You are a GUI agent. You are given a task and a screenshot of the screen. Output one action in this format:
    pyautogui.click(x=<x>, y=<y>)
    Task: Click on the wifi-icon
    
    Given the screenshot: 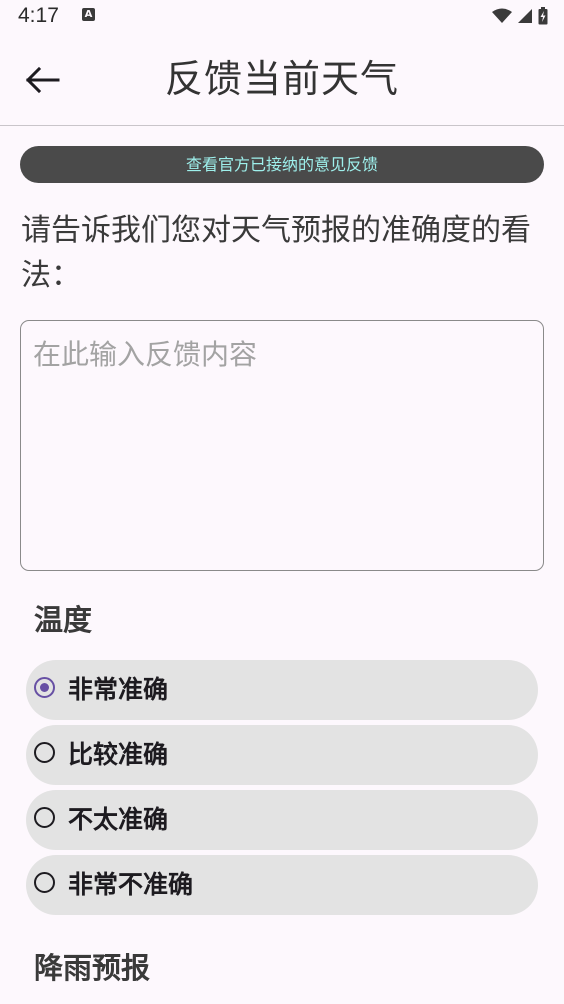 What is the action you would take?
    pyautogui.click(x=502, y=15)
    